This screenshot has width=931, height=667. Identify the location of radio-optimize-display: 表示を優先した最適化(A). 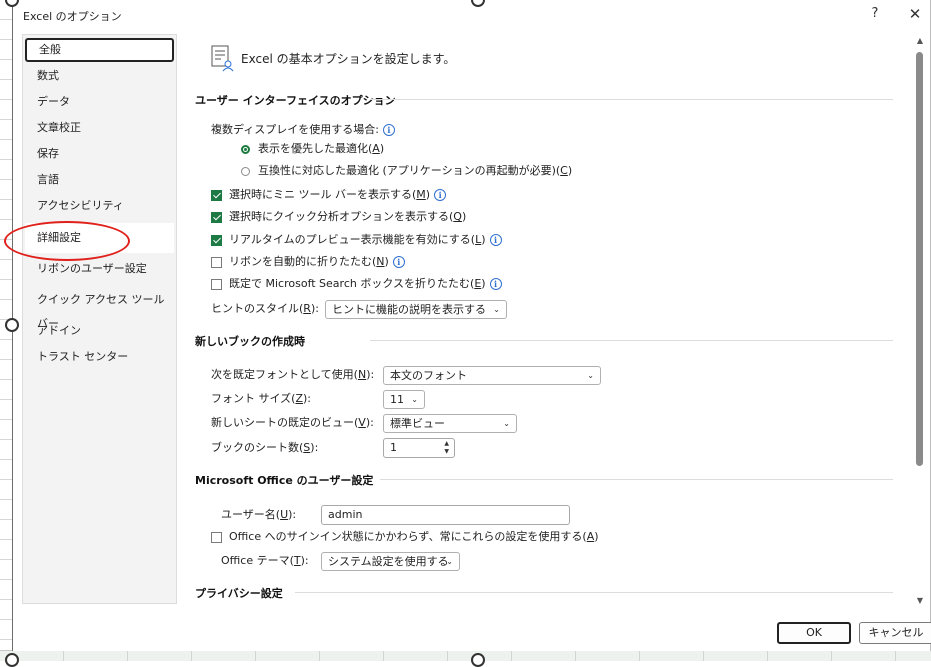
(312, 149).